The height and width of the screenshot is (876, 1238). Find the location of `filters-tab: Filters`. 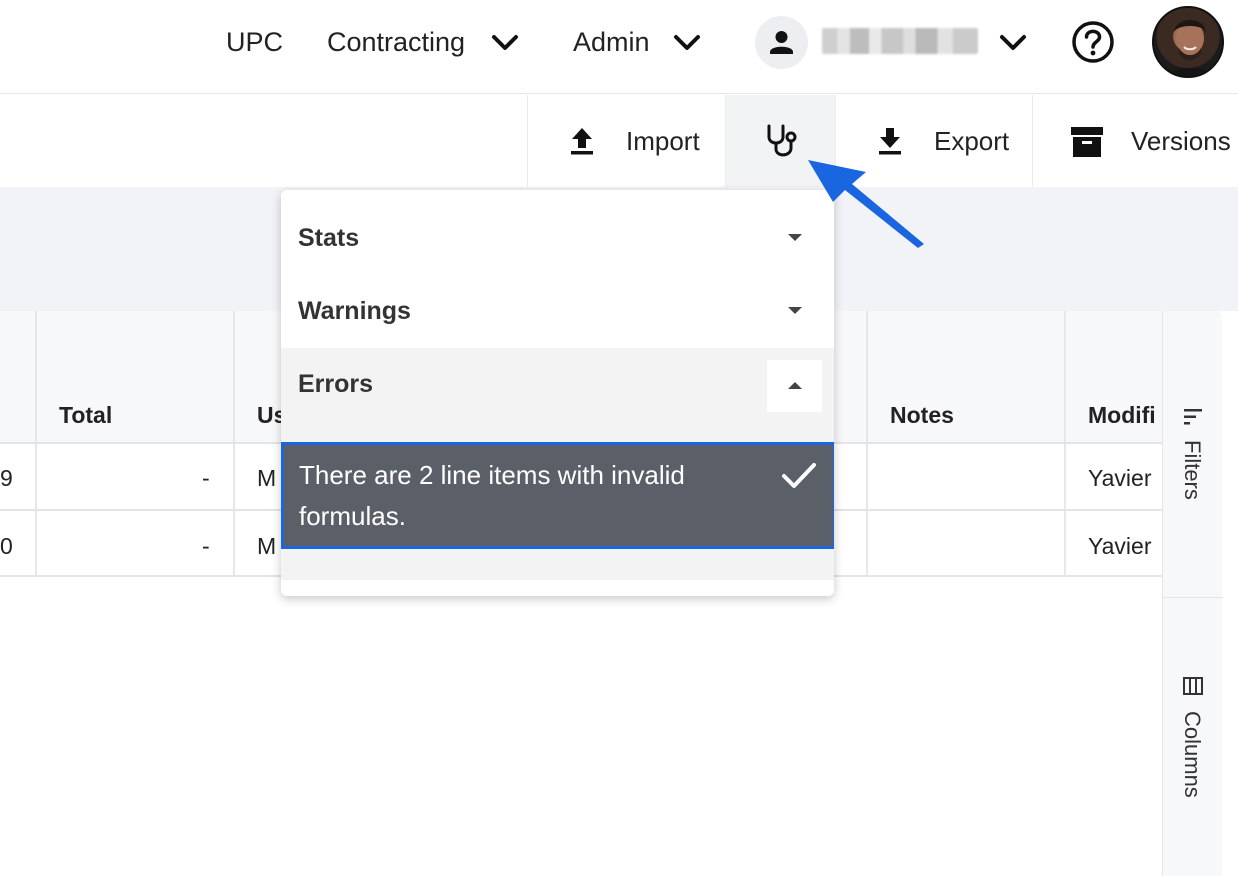

filters-tab: Filters is located at coordinates (1193, 454).